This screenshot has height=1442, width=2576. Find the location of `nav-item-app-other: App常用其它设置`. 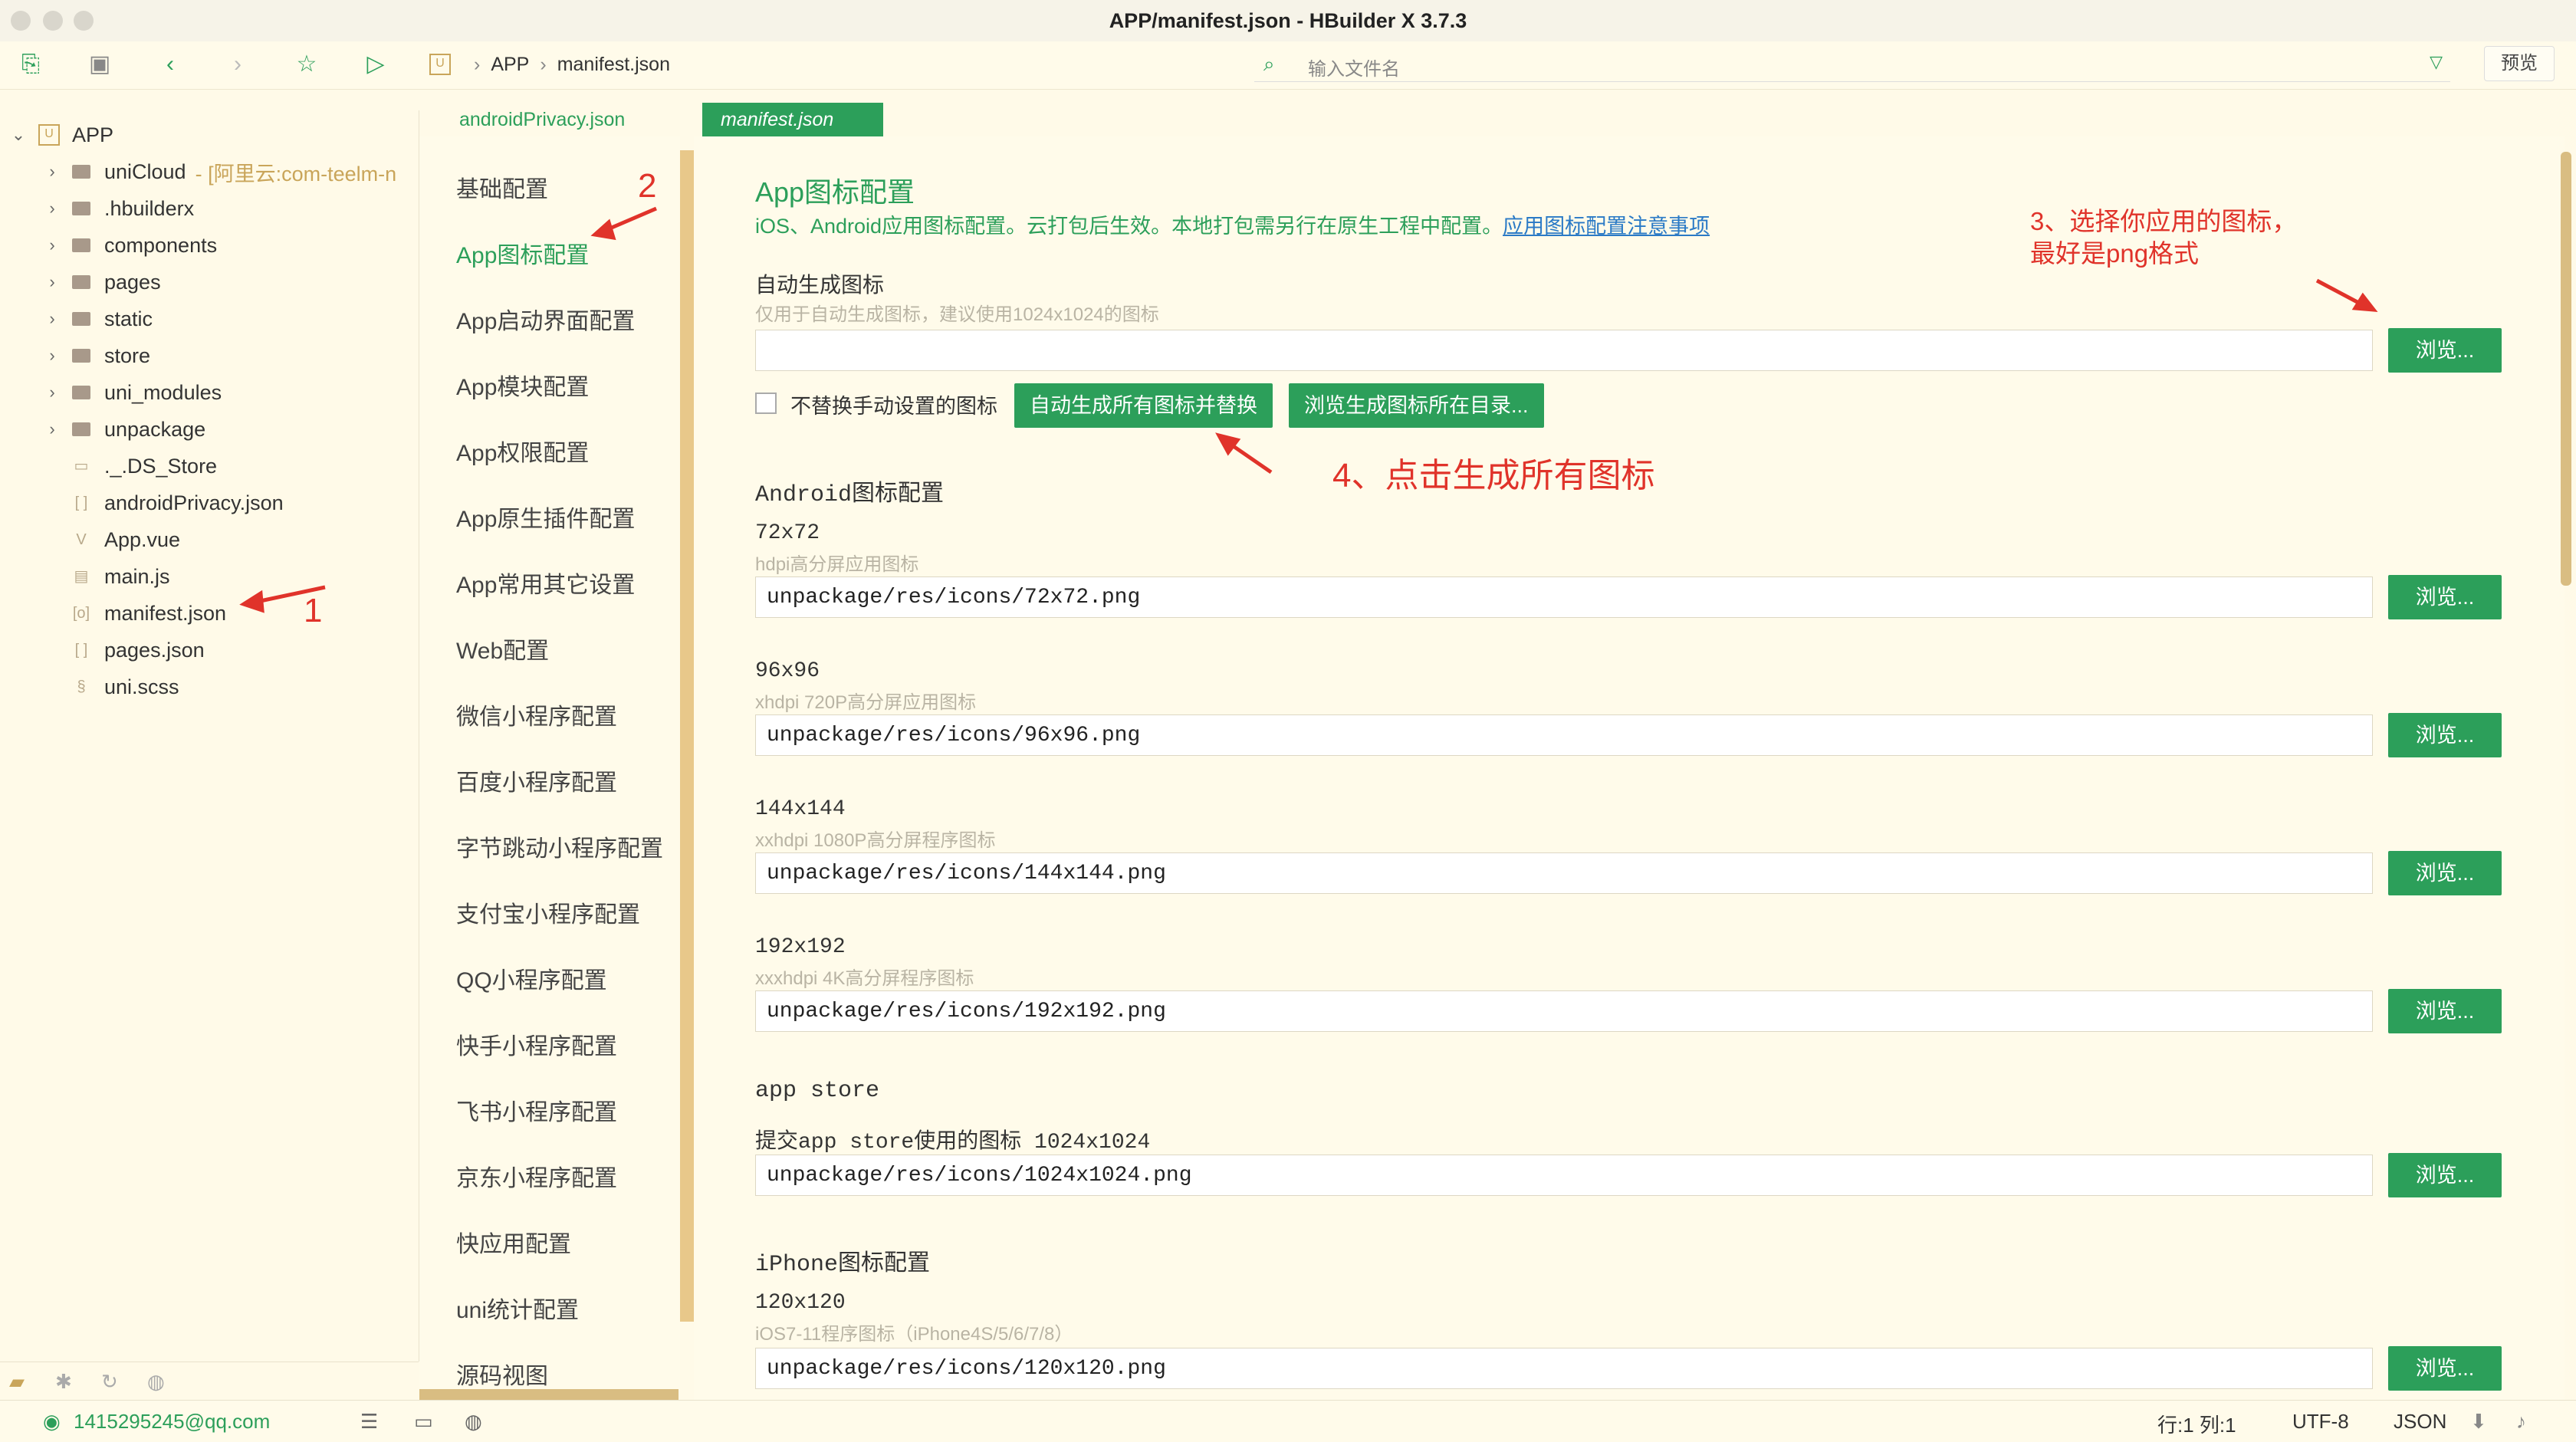

nav-item-app-other: App常用其它设置 is located at coordinates (545, 583).